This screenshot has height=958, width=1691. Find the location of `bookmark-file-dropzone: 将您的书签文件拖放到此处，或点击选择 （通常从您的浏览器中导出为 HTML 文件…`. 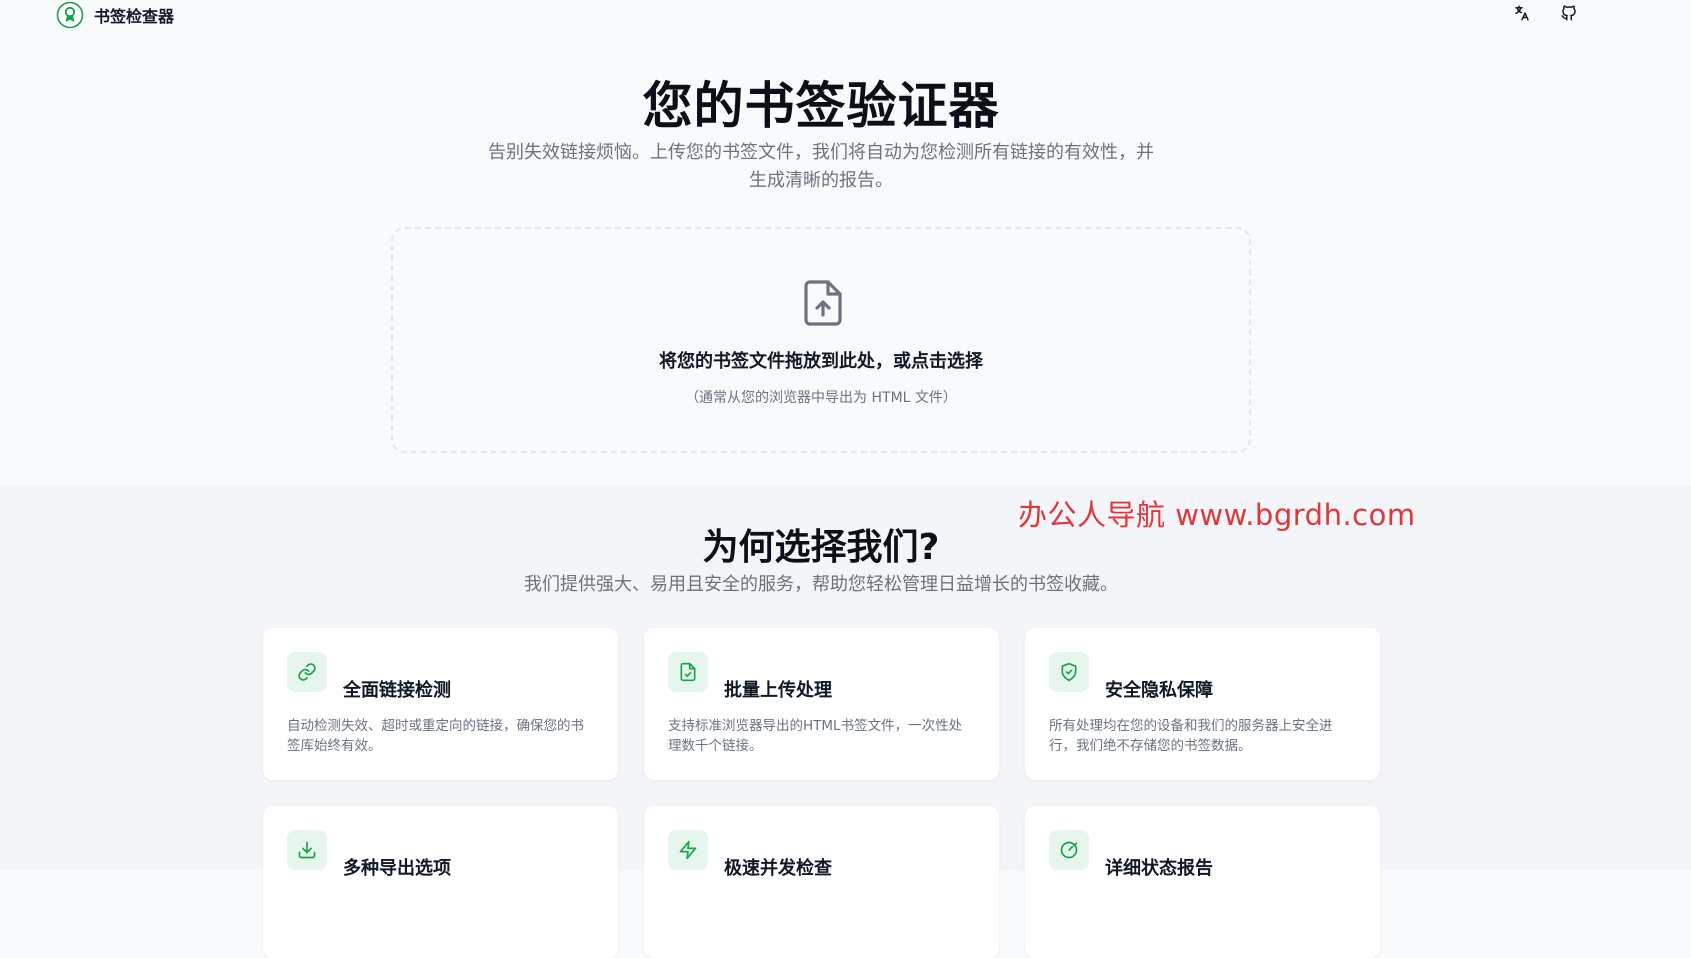

bookmark-file-dropzone: 将您的书签文件拖放到此处，或点击选择 （通常从您的浏览器中导出为 HTML 文件… is located at coordinates (821, 340).